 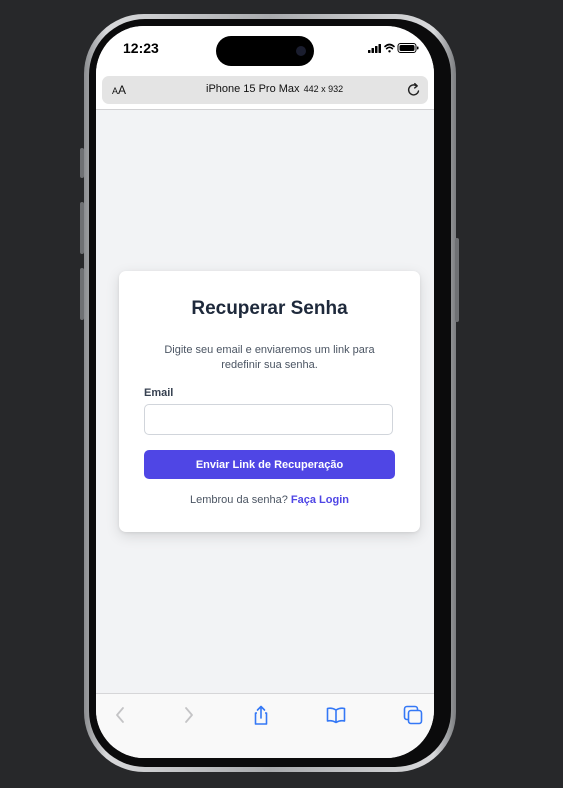 I want to click on wifi-icon, so click(x=389, y=48).